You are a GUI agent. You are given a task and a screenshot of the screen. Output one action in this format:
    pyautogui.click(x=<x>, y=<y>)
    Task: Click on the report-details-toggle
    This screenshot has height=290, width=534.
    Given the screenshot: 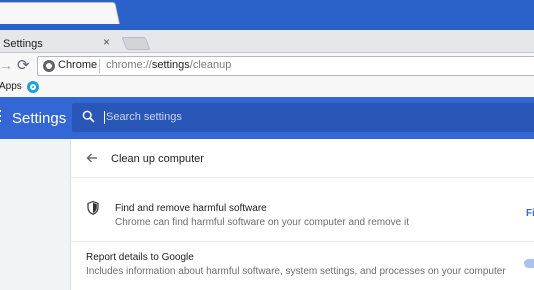 What is the action you would take?
    pyautogui.click(x=529, y=263)
    